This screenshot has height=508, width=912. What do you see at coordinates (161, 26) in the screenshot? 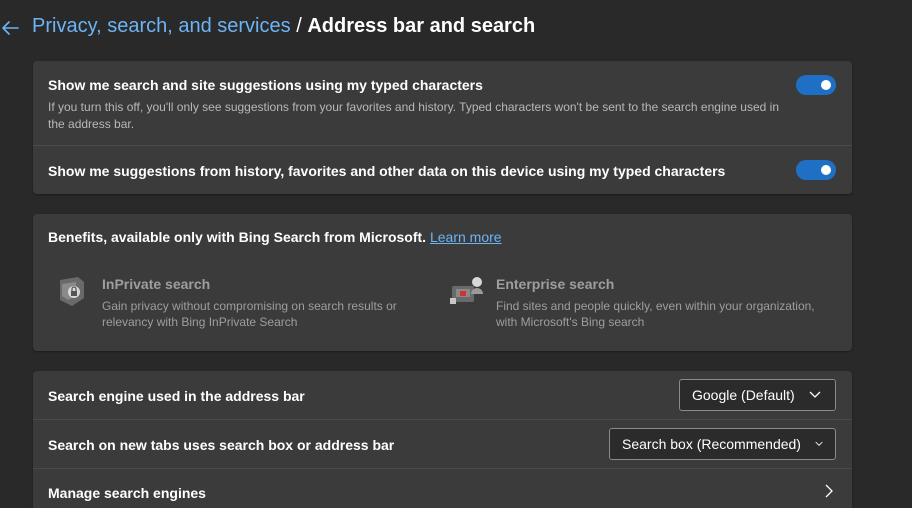
I see `breadcrumb-parent-link: Privacy, search, and services` at bounding box center [161, 26].